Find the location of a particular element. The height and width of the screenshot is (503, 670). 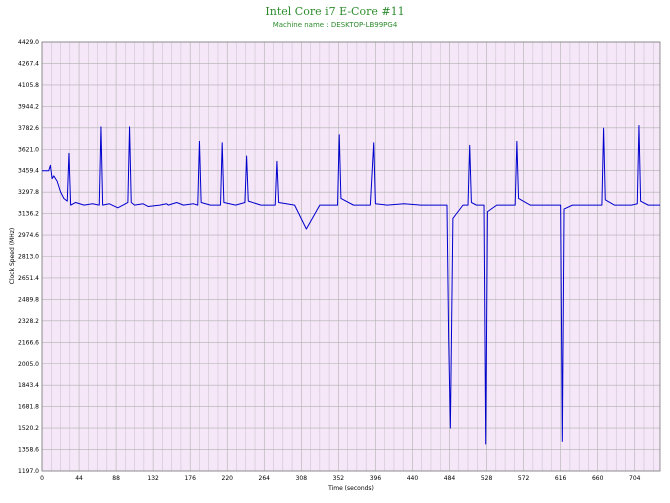

x-tick-label: 132 is located at coordinates (153, 478).